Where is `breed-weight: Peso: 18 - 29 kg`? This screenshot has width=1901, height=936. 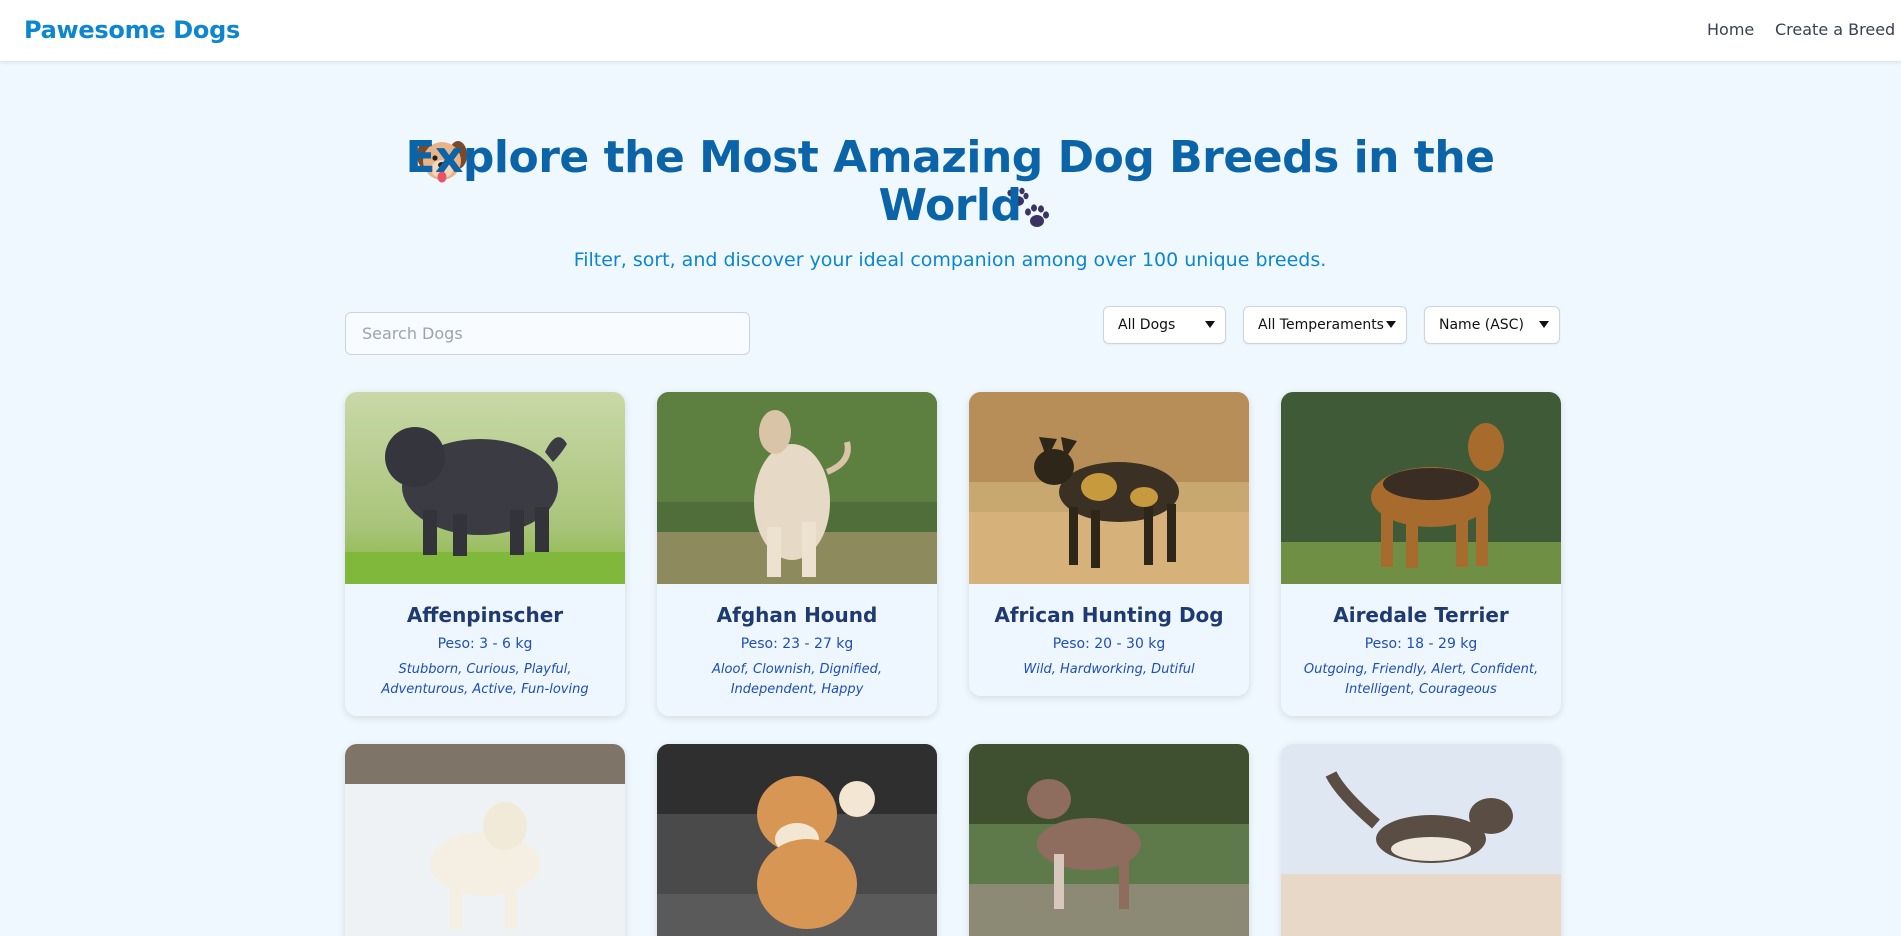
breed-weight: Peso: 18 - 29 kg is located at coordinates (1421, 644).